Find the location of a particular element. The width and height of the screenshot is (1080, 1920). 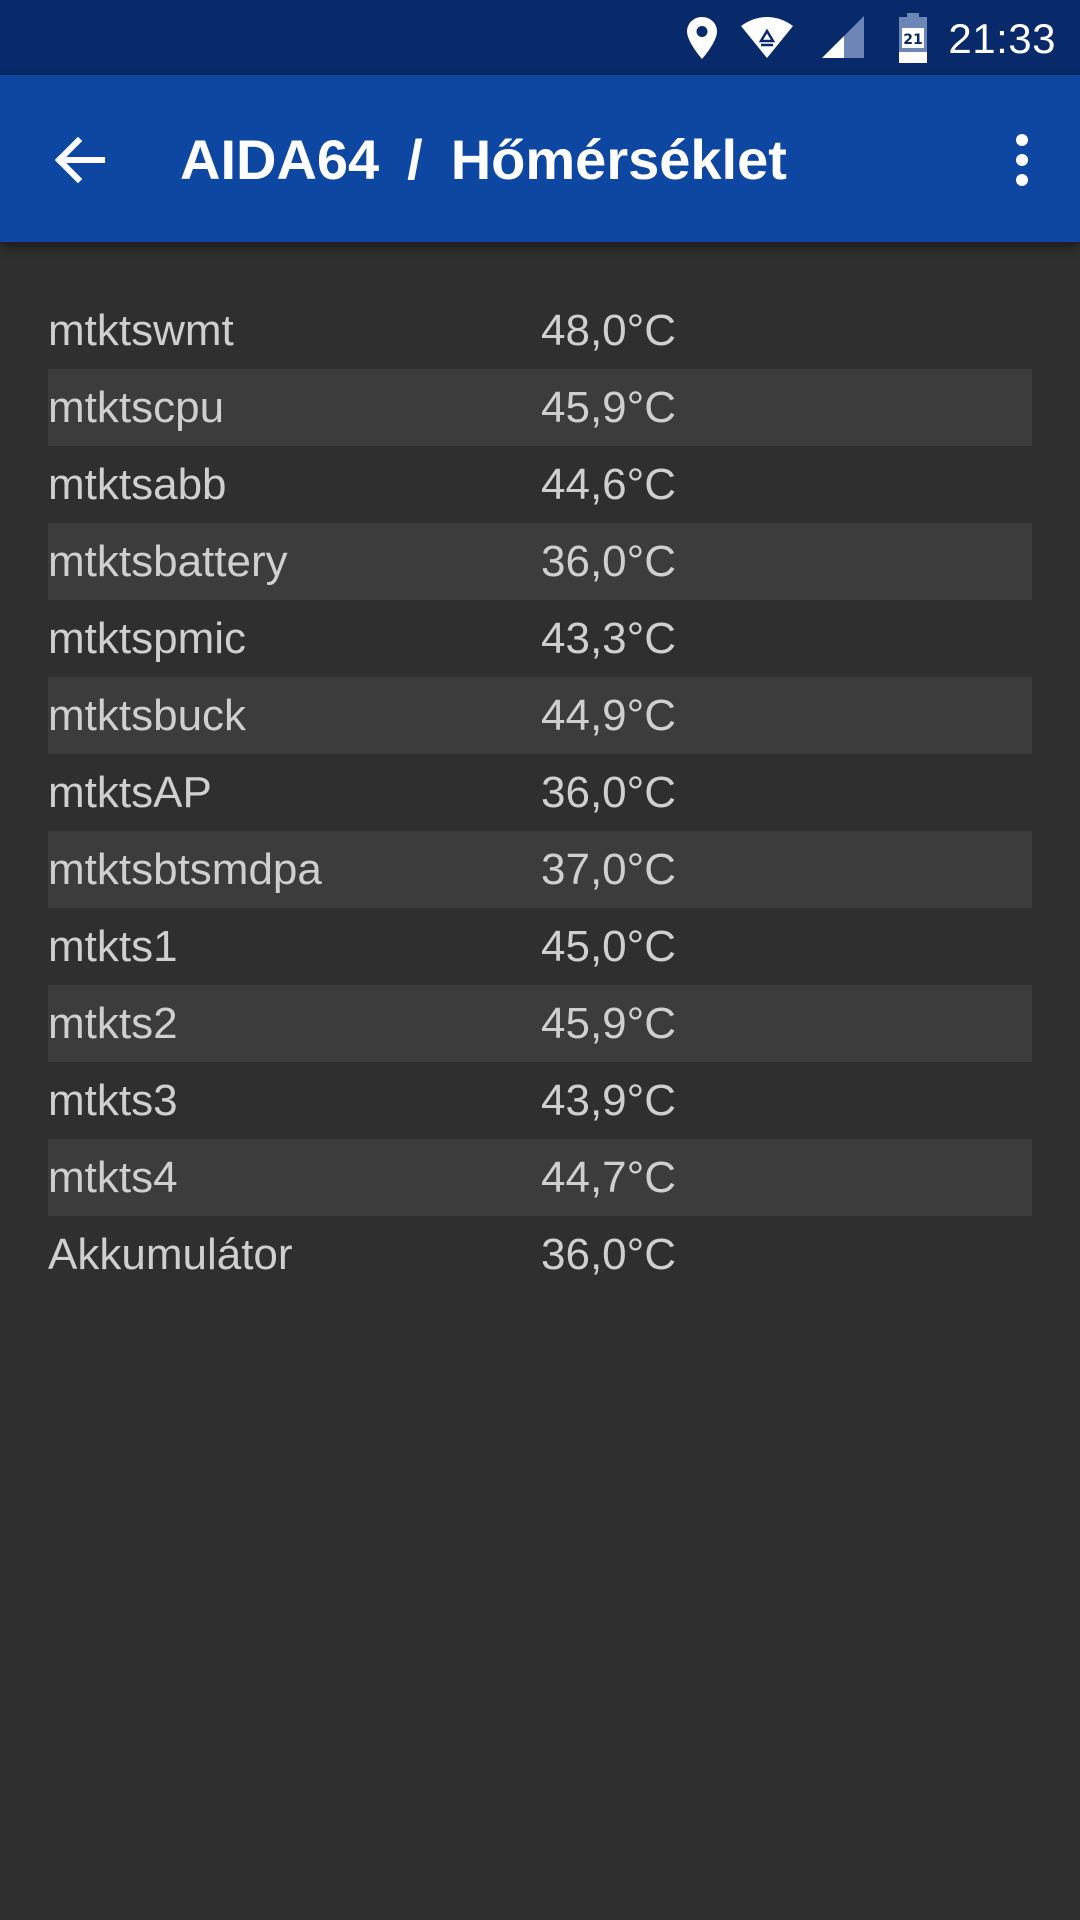

back-button is located at coordinates (80, 160).